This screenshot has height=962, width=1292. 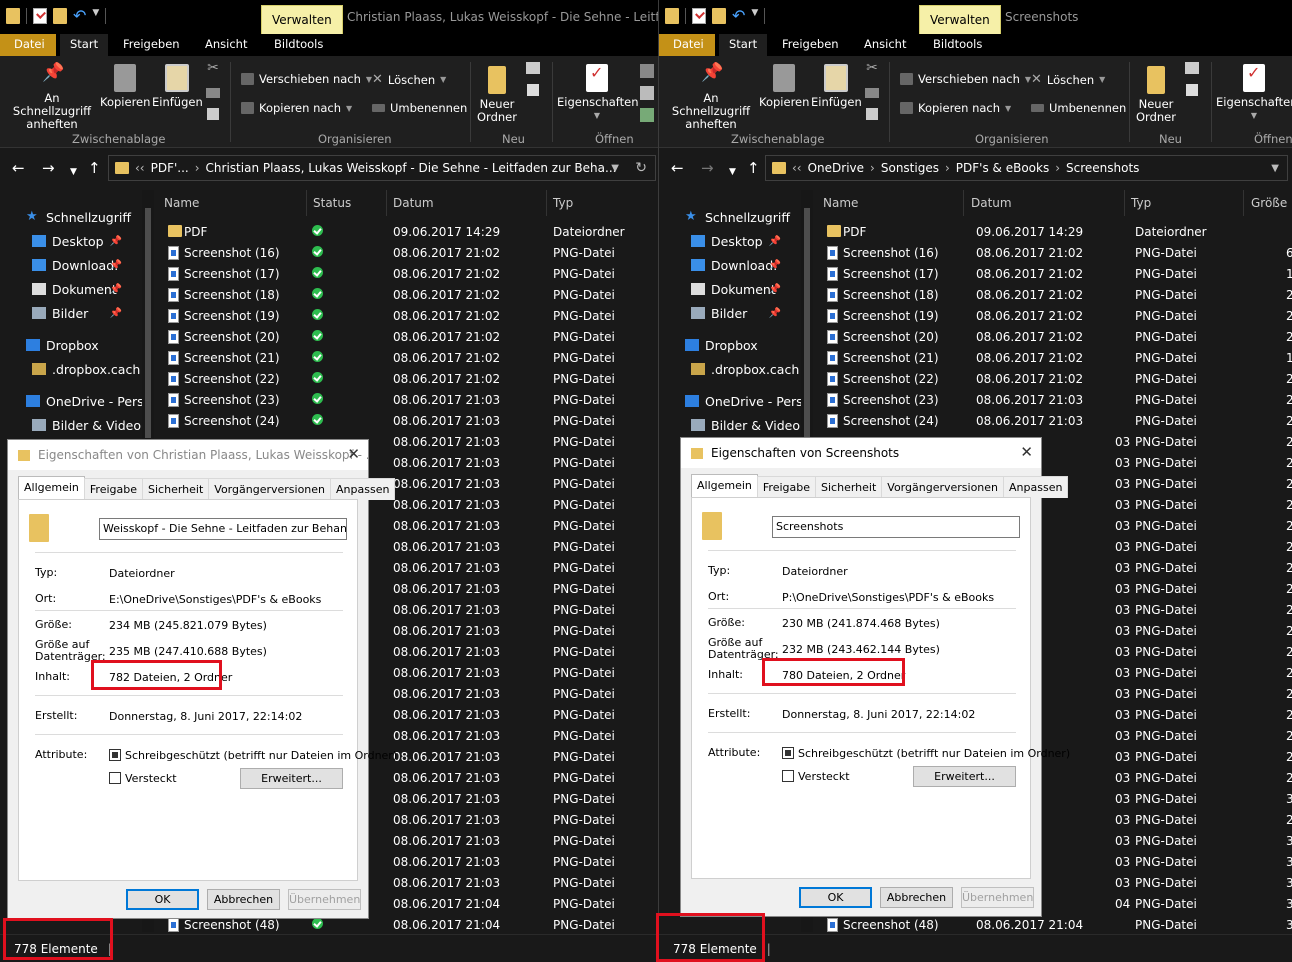 I want to click on tab-allgemein: Allgemein, so click(x=51, y=488).